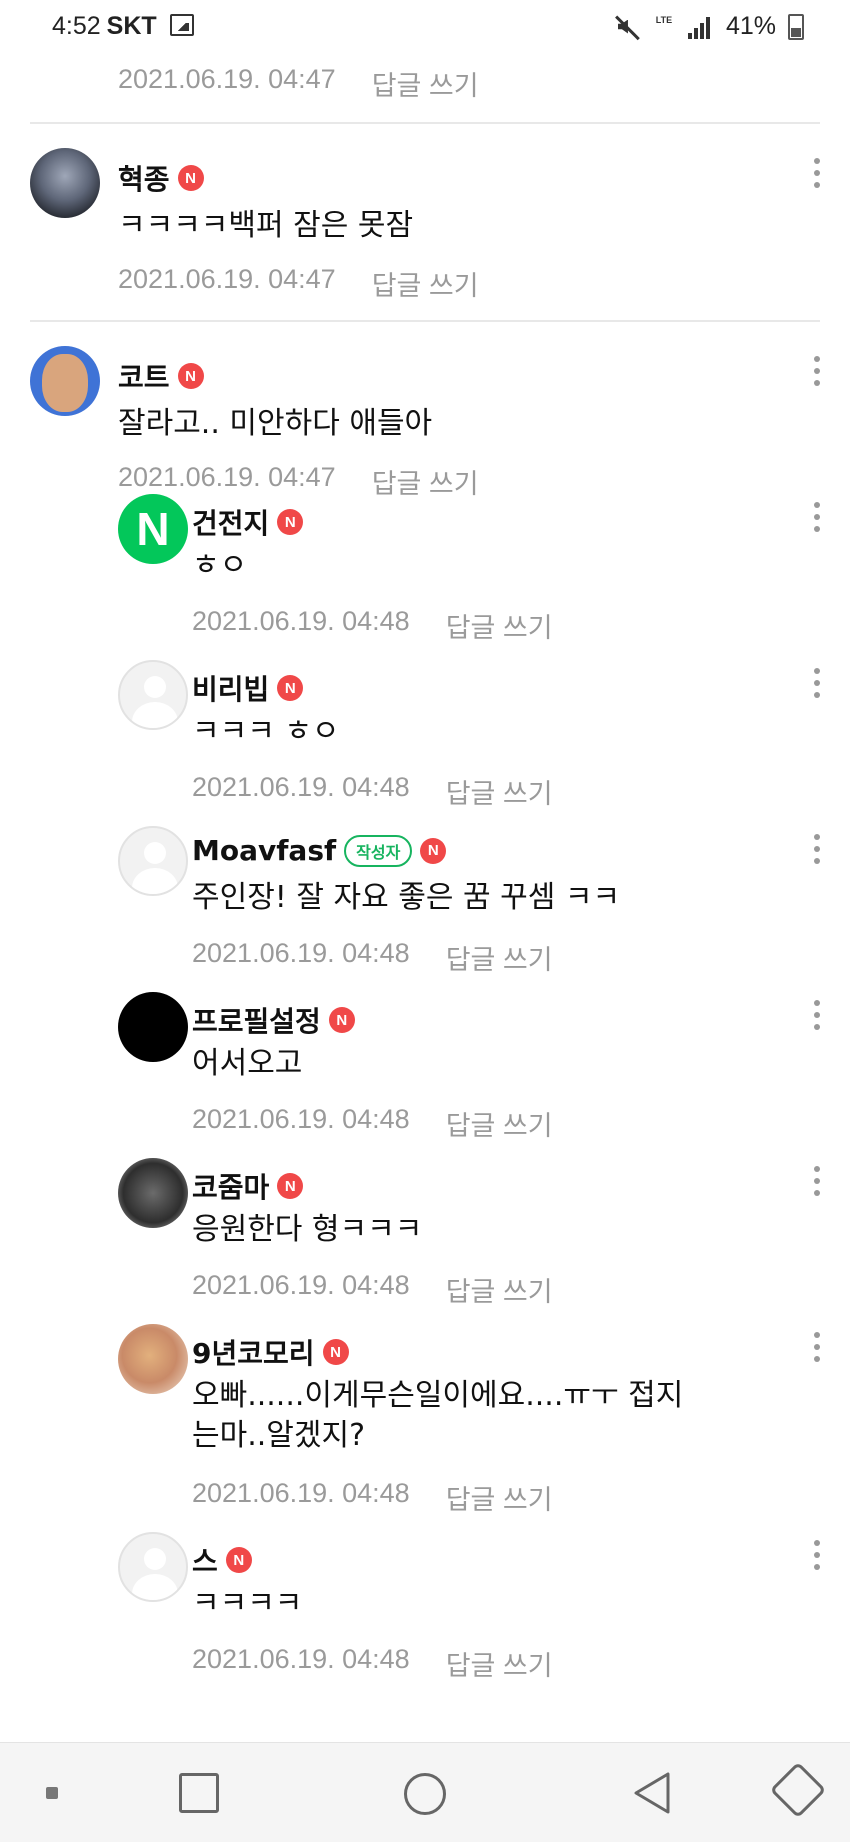 The width and height of the screenshot is (850, 1842). I want to click on comment-header: 프로필설정 N, so click(273, 1020).